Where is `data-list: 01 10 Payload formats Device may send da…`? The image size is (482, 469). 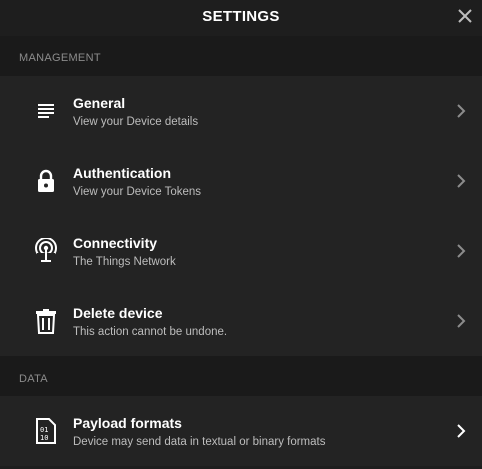 data-list: 01 10 Payload formats Device may send da… is located at coordinates (241, 431).